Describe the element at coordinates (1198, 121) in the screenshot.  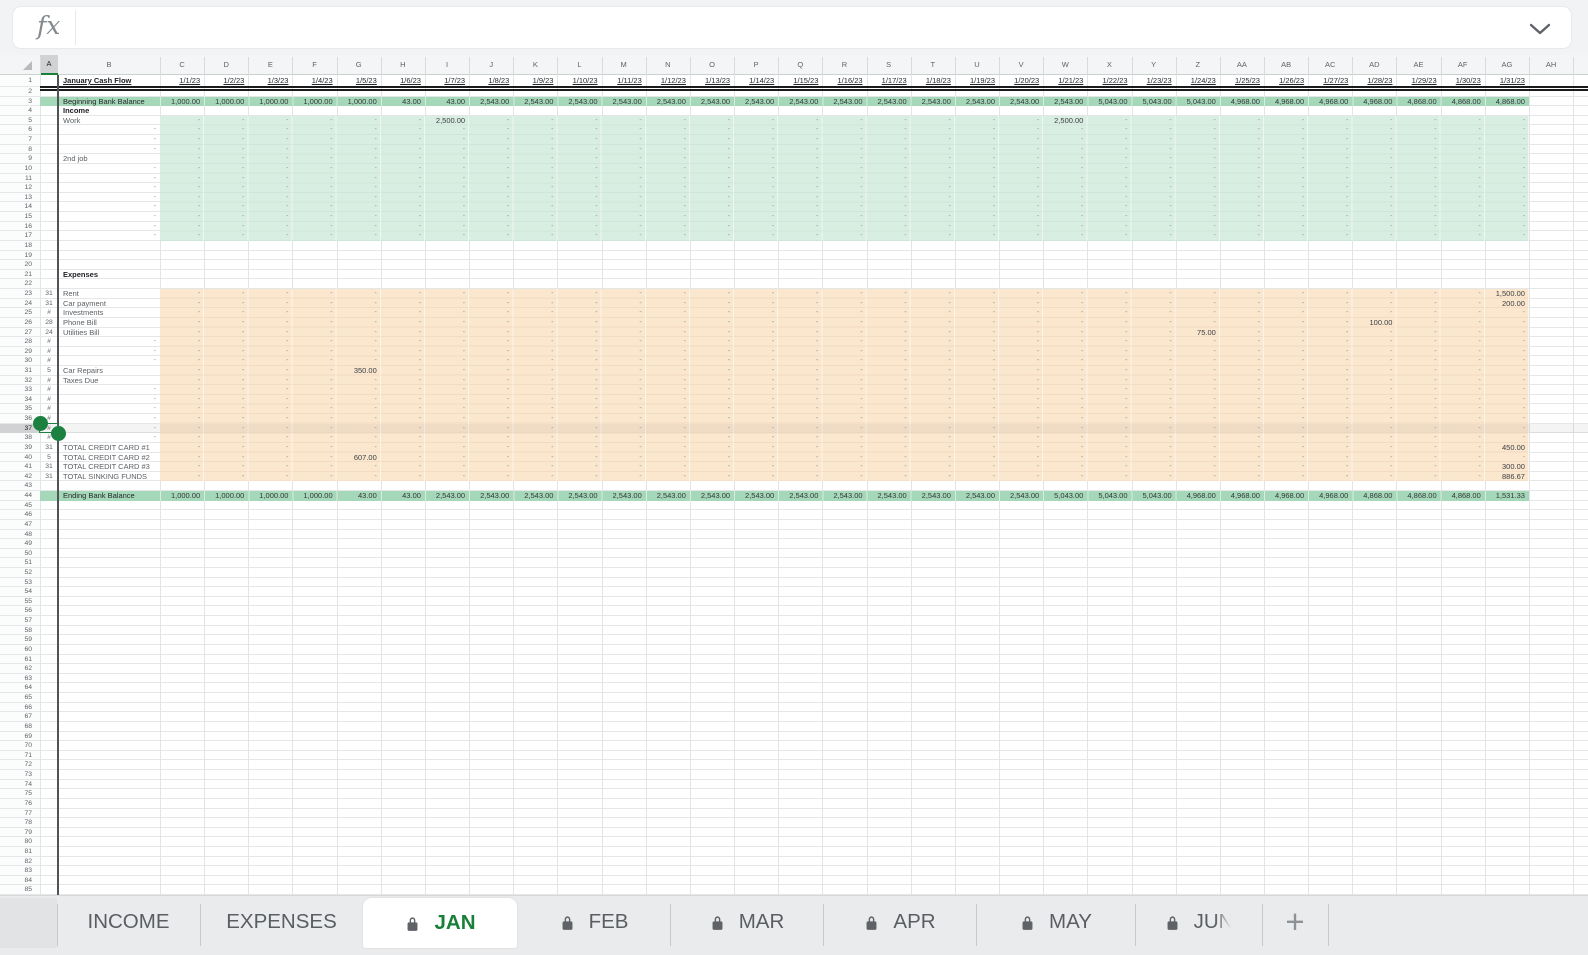
I see `cell-Z5: -` at that location.